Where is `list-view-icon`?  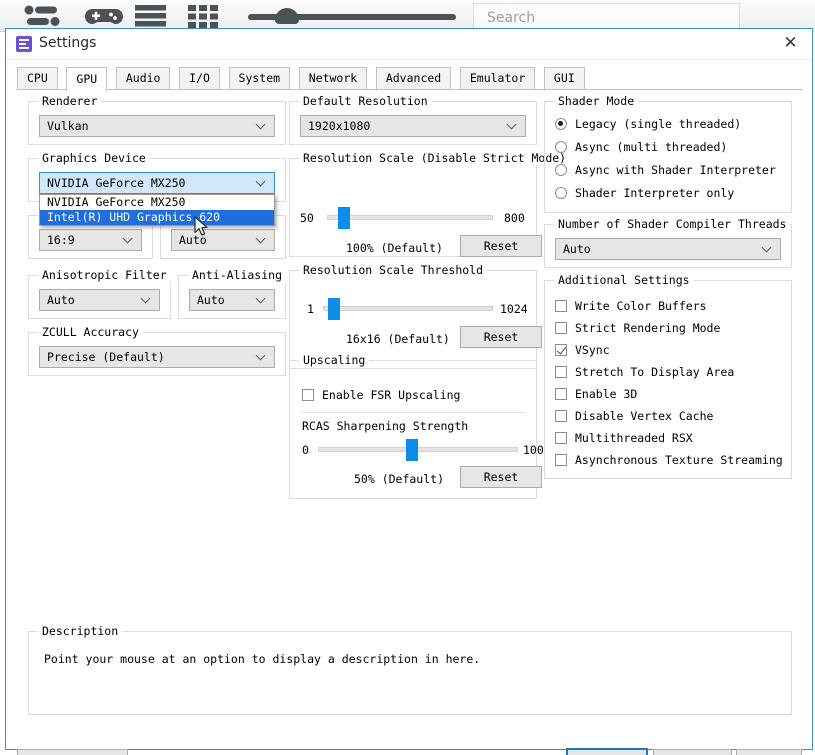 list-view-icon is located at coordinates (151, 16).